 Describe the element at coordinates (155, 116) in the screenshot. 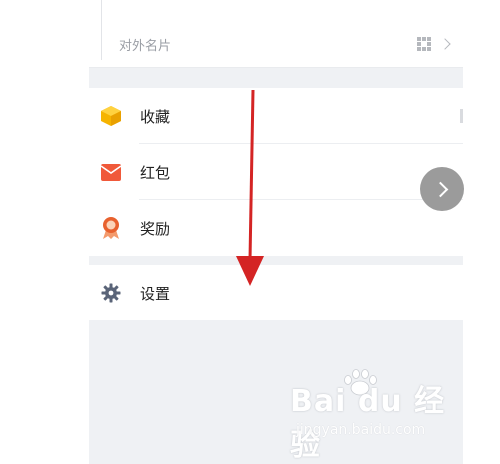

I see `menu-item-label: 收藏` at that location.